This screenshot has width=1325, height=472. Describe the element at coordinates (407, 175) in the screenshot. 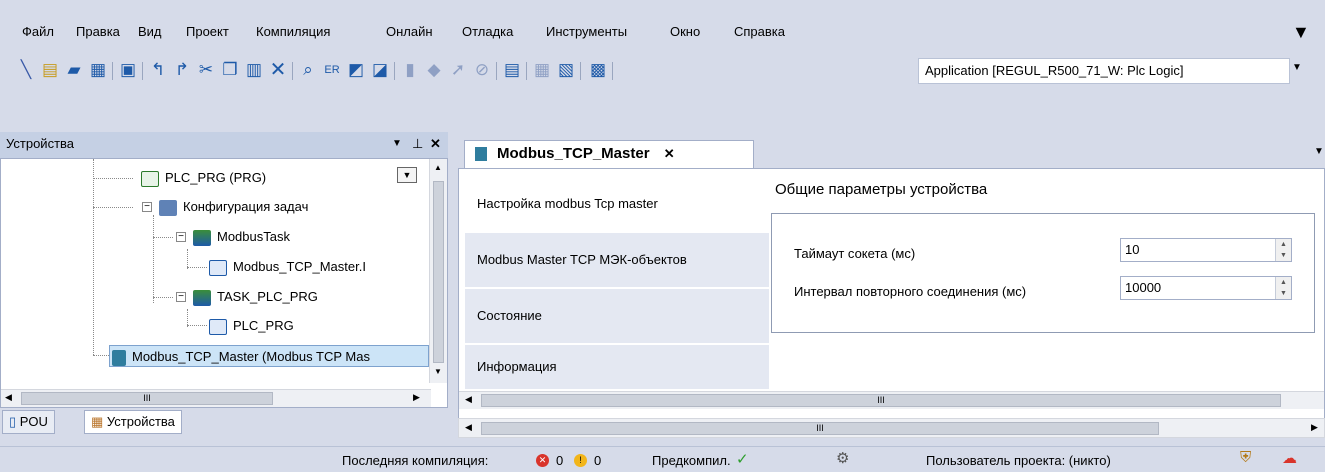

I see `dropdown-toggle-icon: ▼` at that location.